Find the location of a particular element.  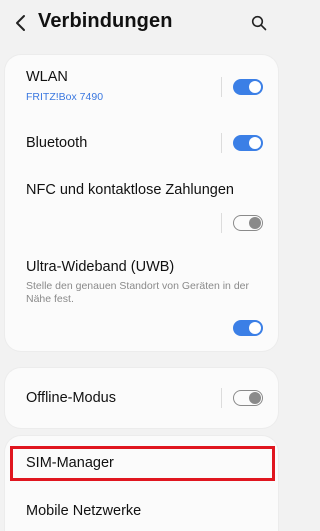

page-title: Verbindungen is located at coordinates (105, 21).